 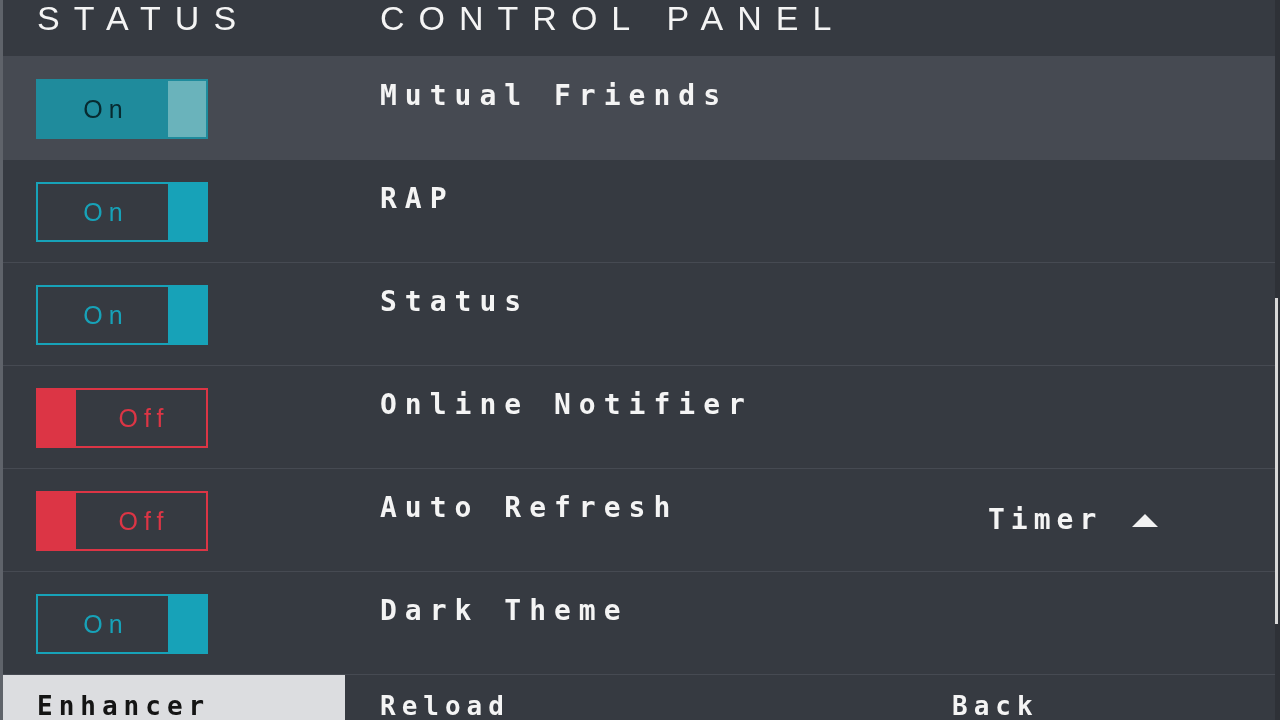 What do you see at coordinates (174, 697) in the screenshot?
I see `footer-tab: Enhancer` at bounding box center [174, 697].